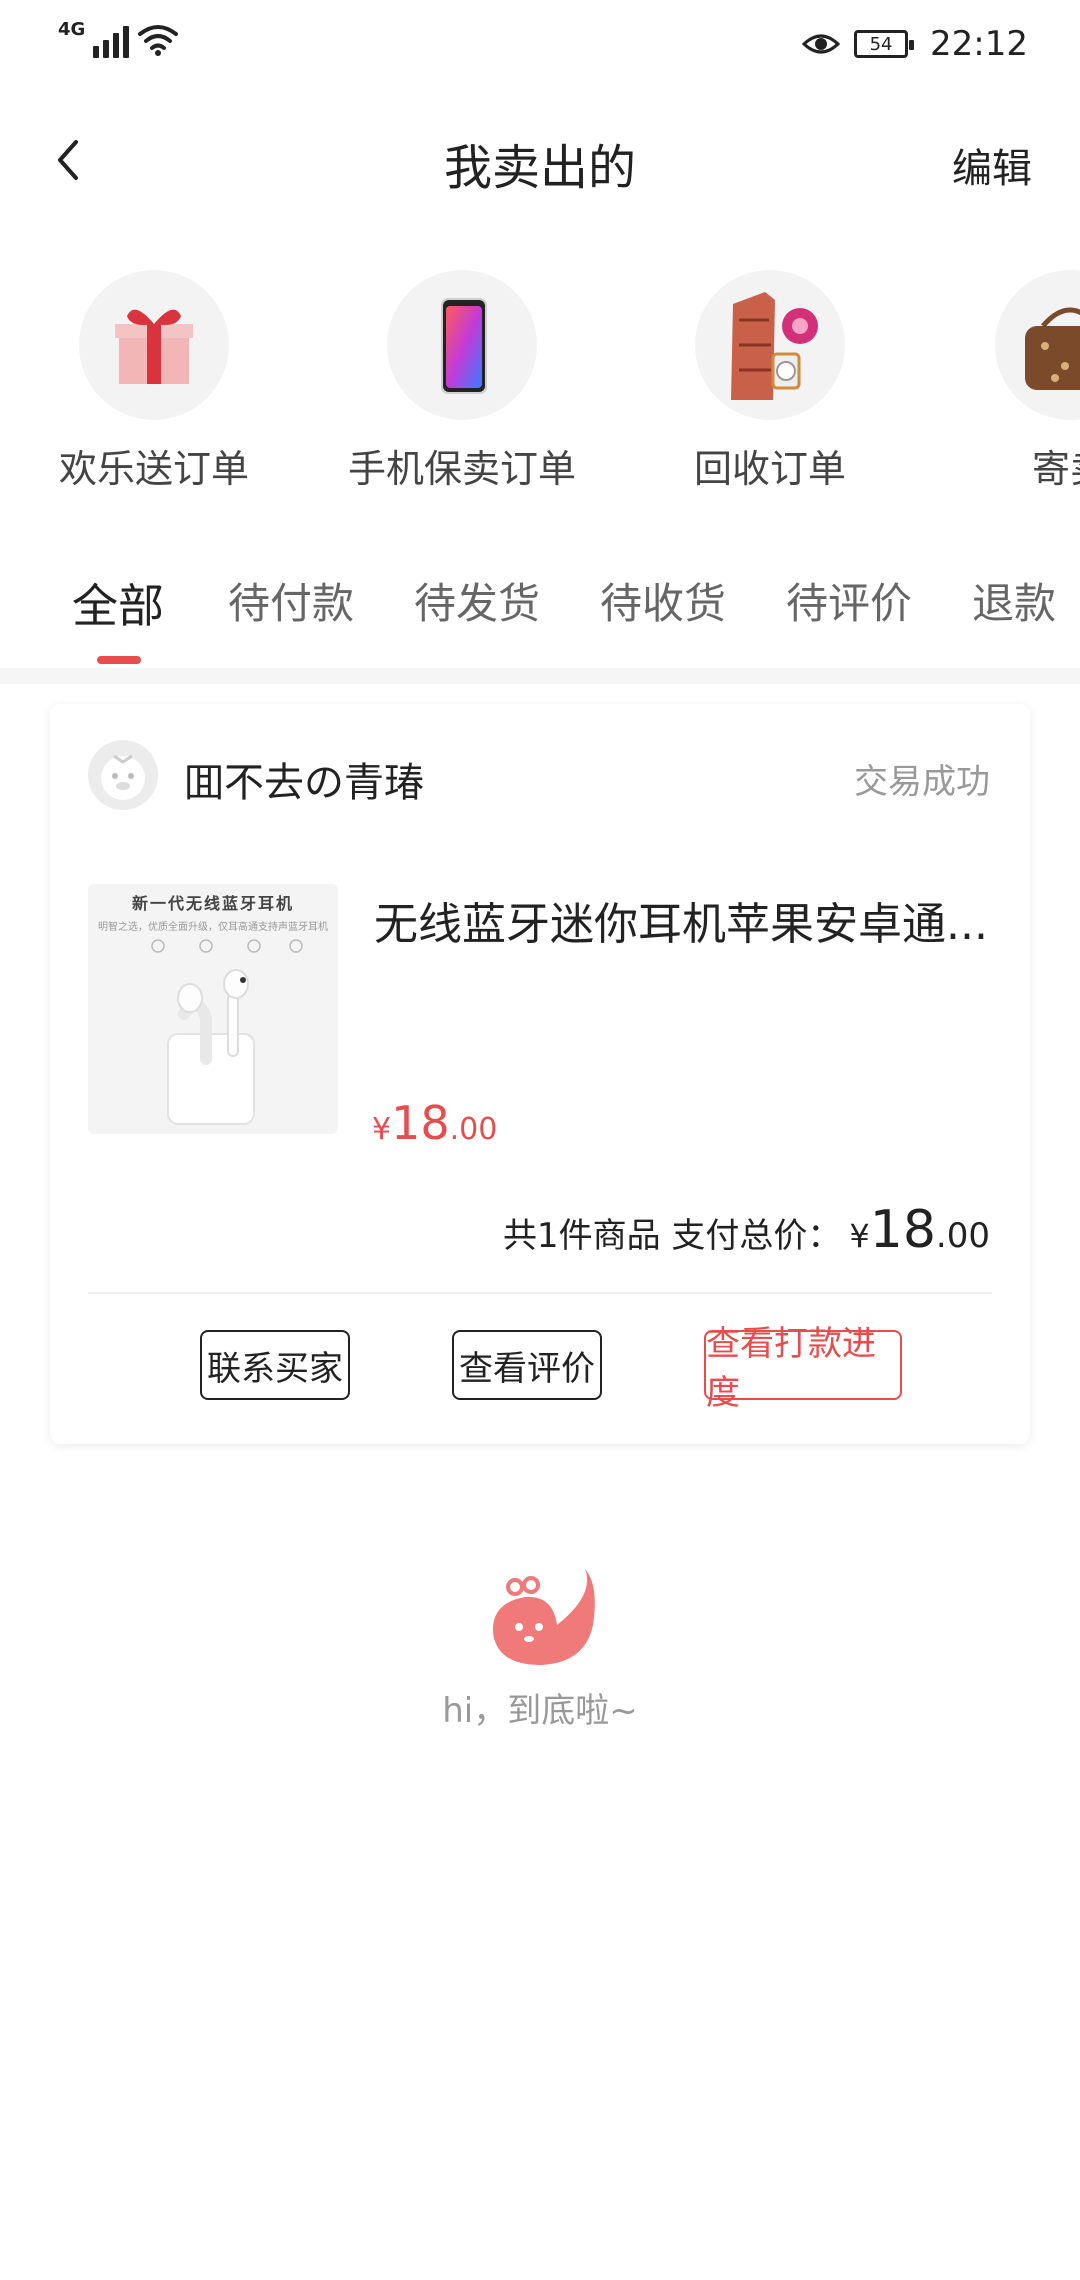 This screenshot has height=2280, width=1080. I want to click on battery-level: 54, so click(881, 44).